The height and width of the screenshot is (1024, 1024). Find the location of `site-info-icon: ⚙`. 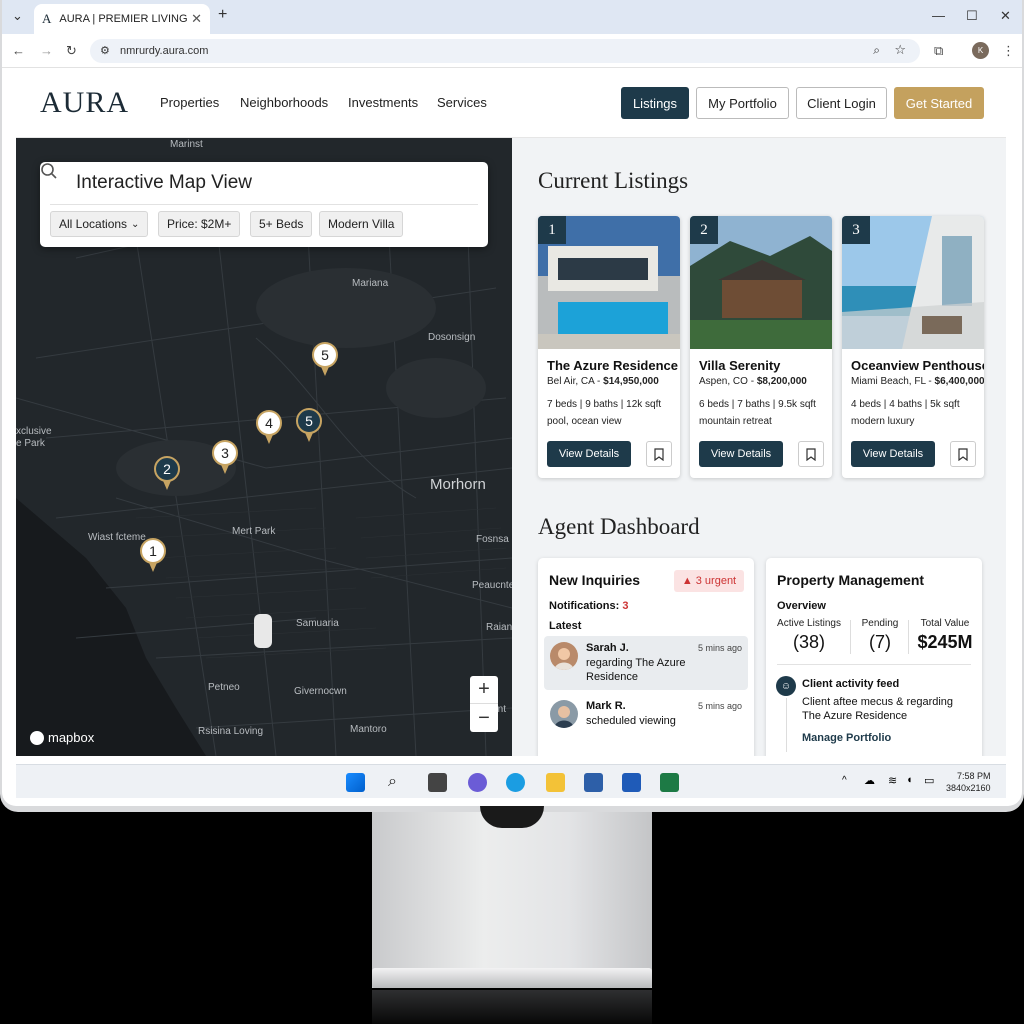

site-info-icon: ⚙ is located at coordinates (105, 50).